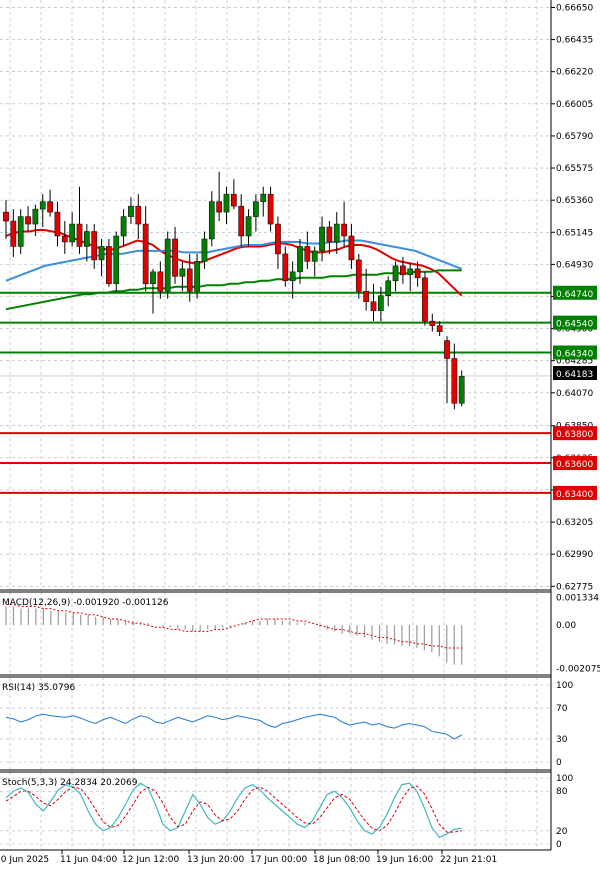  I want to click on stoch-tick-label: 20, so click(562, 832).